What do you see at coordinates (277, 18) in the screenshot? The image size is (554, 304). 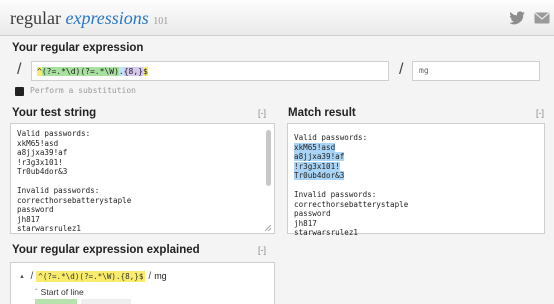 I see `top-bar: regular expressions 101` at bounding box center [277, 18].